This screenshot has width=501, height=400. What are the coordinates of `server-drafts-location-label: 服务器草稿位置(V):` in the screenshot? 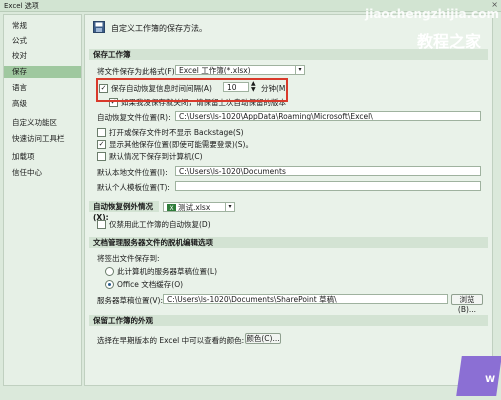 It's located at (130, 300).